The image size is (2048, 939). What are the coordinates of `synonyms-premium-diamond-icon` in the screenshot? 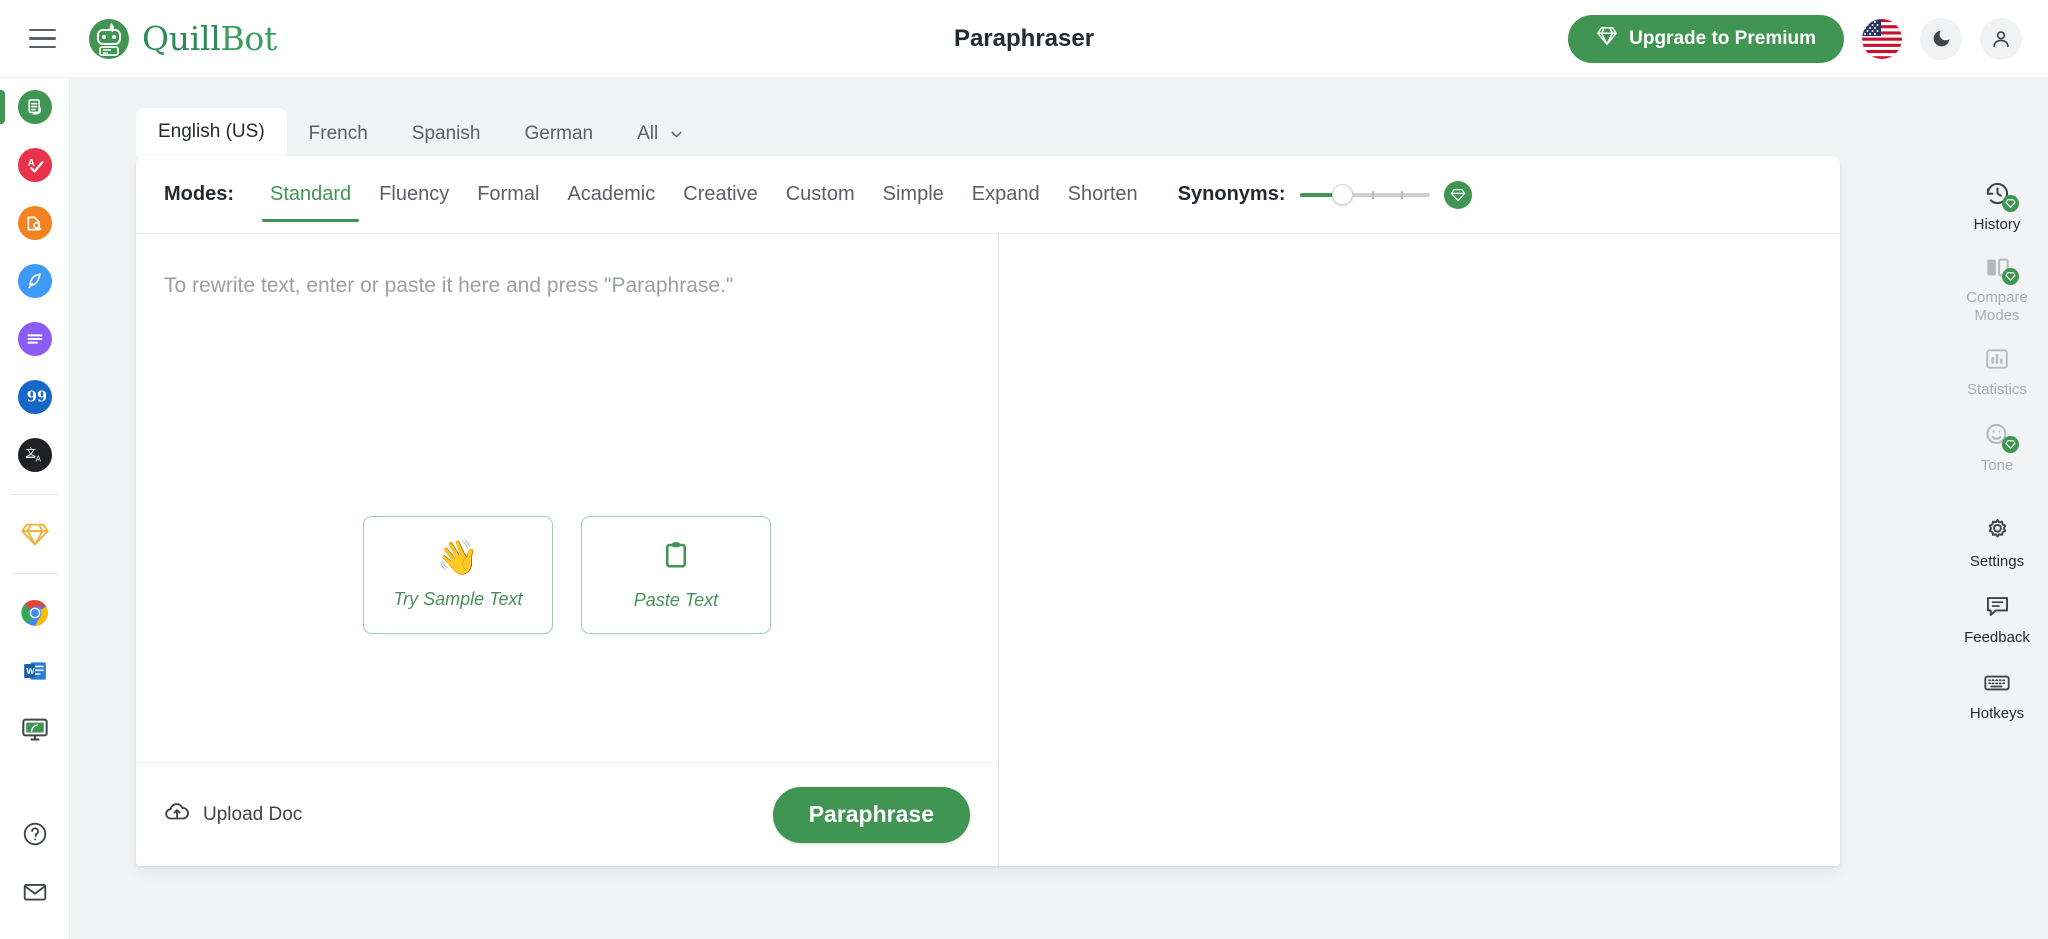 It's located at (1457, 194).